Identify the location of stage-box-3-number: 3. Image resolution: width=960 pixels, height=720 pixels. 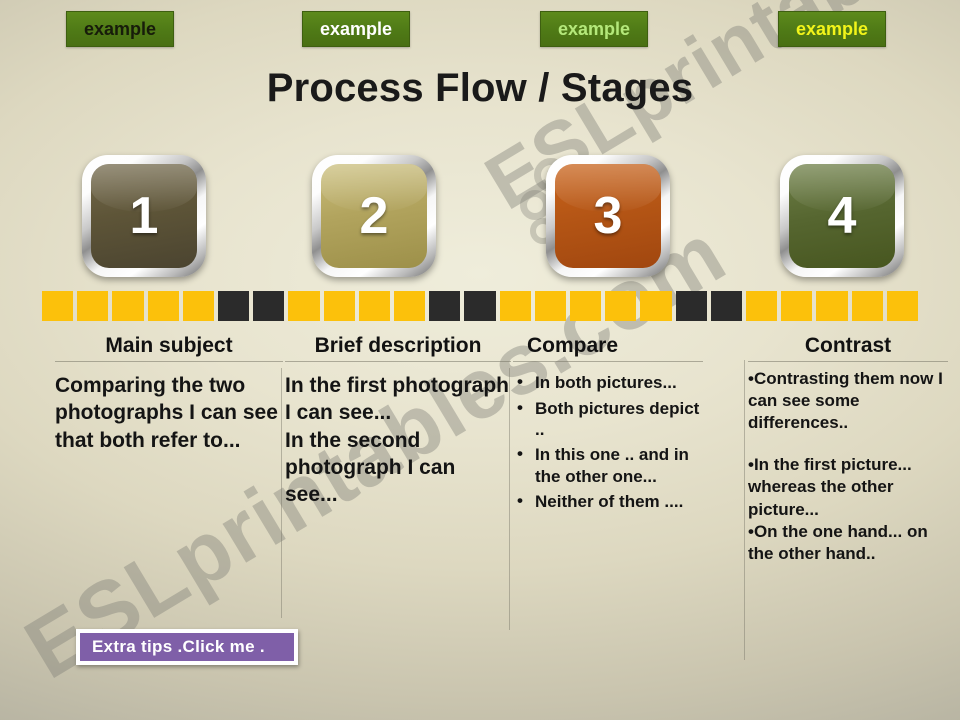
(608, 216).